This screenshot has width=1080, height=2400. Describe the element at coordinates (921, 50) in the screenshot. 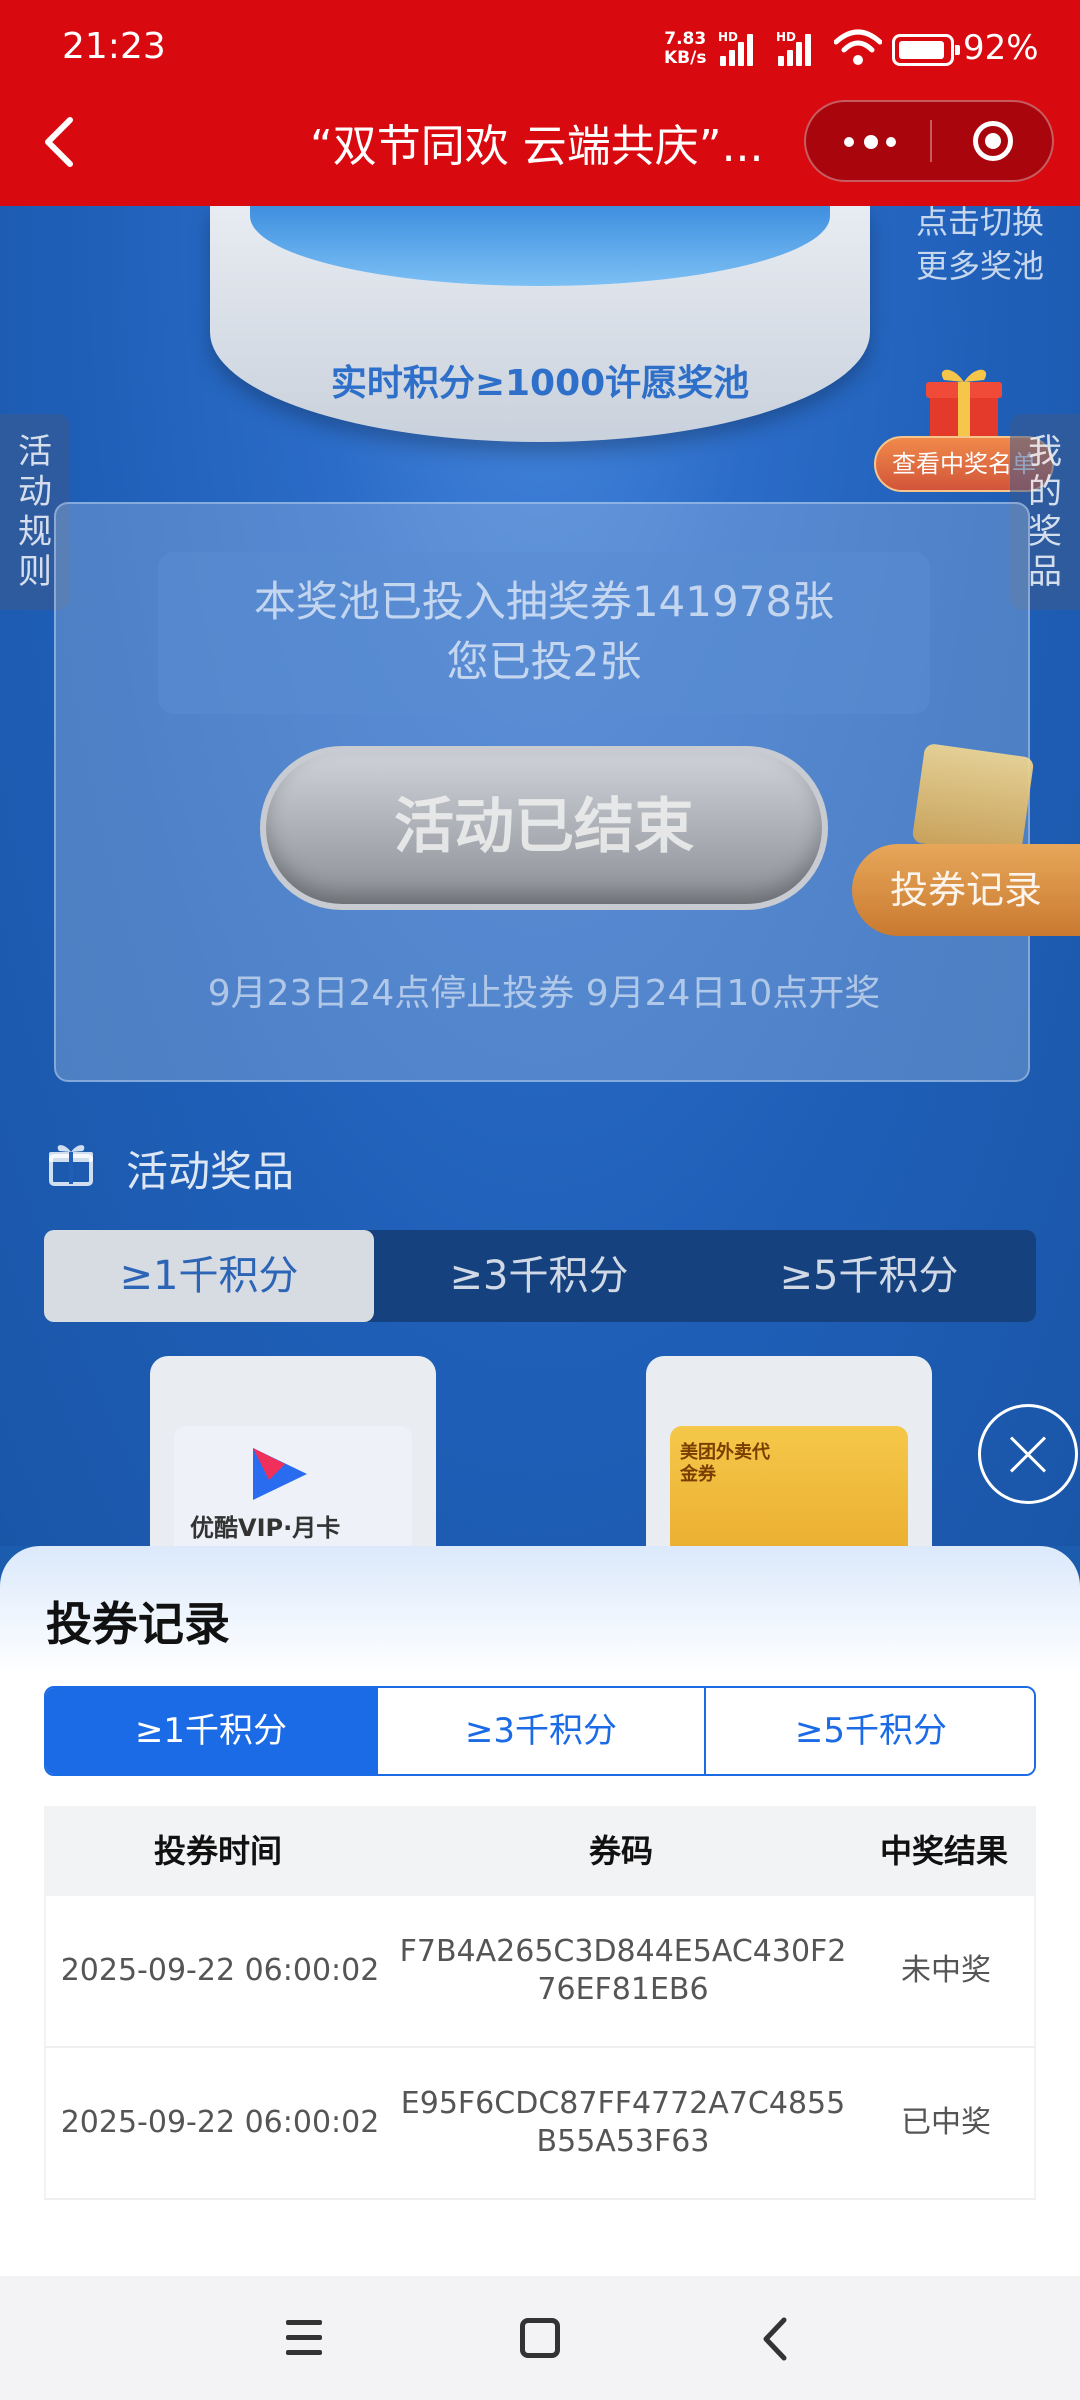

I see `battery-fill` at that location.